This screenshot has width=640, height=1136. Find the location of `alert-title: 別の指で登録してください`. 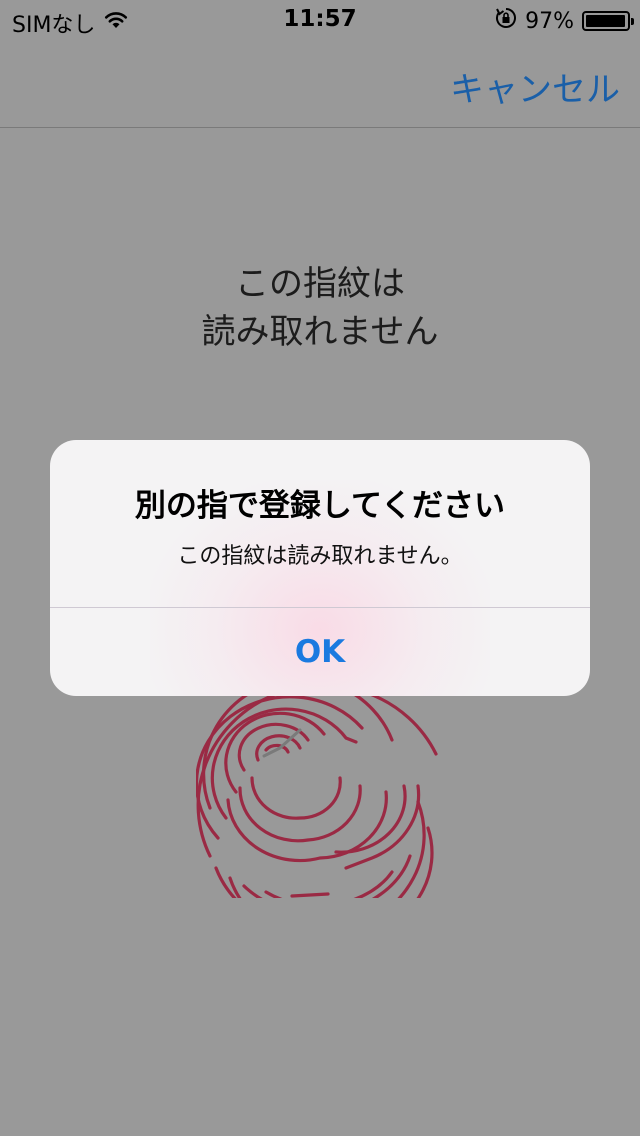

alert-title: 別の指で登録してください is located at coordinates (320, 506).